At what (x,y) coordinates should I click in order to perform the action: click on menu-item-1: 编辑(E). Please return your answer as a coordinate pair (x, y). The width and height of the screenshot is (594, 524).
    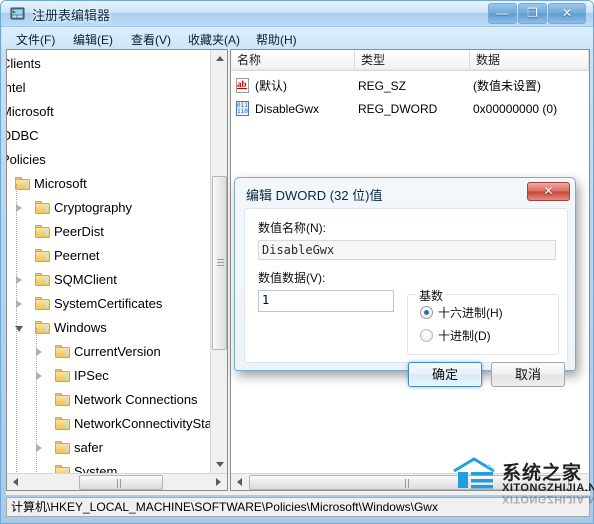
    Looking at the image, I should click on (93, 39).